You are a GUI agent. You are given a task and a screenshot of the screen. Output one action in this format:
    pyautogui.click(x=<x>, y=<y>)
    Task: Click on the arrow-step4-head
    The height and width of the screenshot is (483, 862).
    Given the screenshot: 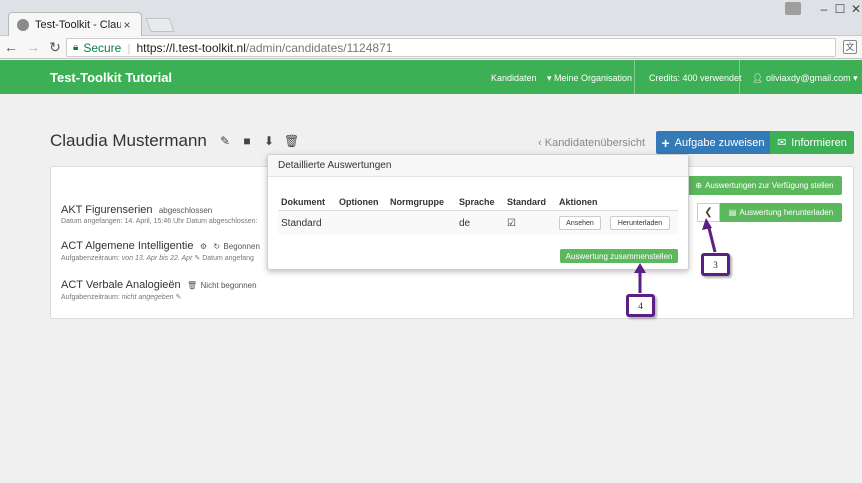 What is the action you would take?
    pyautogui.click(x=640, y=268)
    